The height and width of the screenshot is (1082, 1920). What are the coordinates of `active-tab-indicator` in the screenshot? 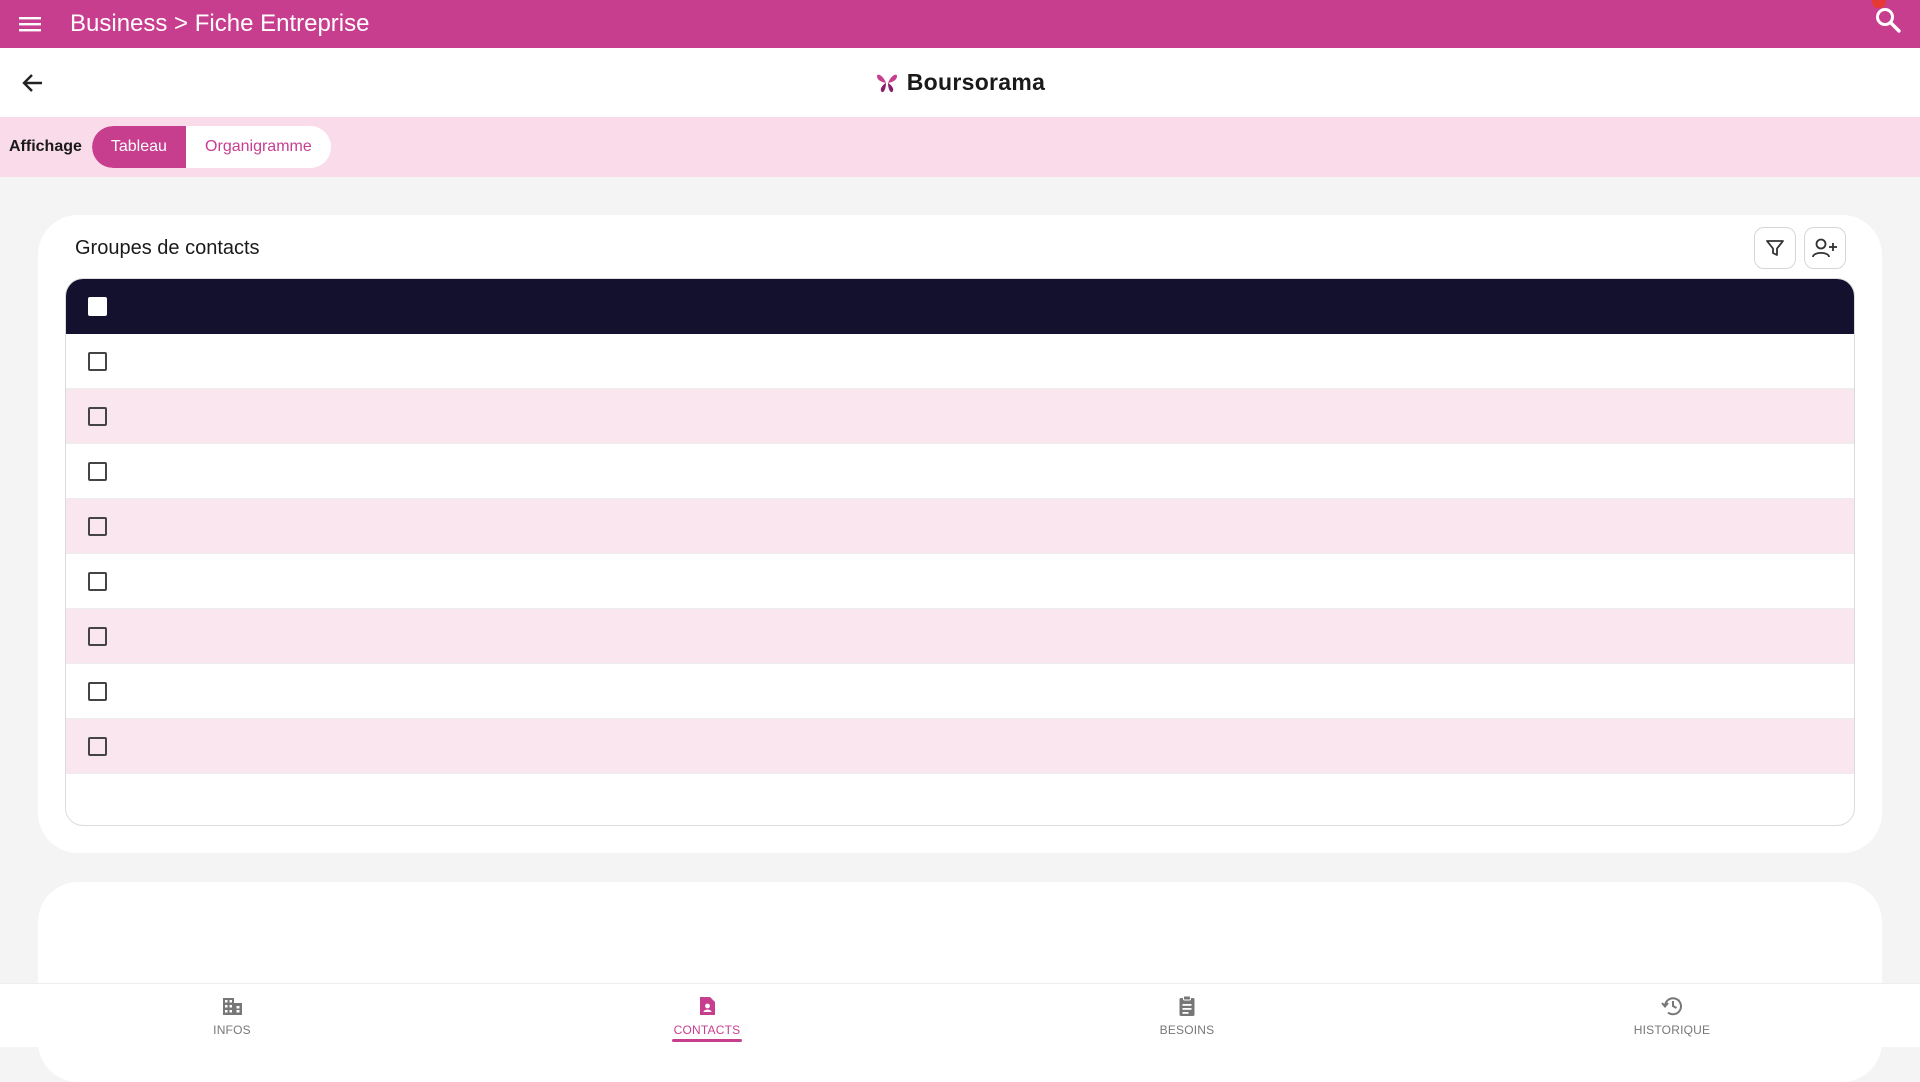 It's located at (707, 1040).